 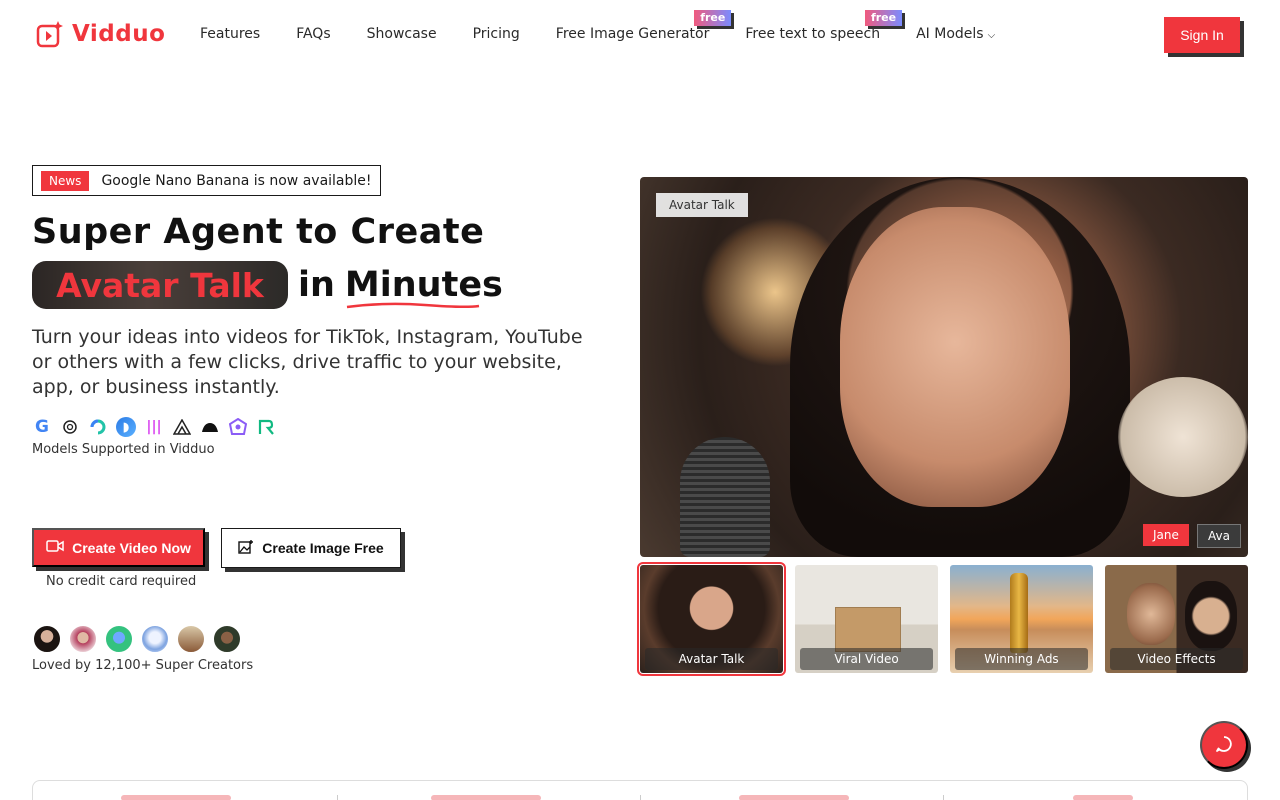 I want to click on nav-item-showcase: Showcase, so click(x=402, y=34).